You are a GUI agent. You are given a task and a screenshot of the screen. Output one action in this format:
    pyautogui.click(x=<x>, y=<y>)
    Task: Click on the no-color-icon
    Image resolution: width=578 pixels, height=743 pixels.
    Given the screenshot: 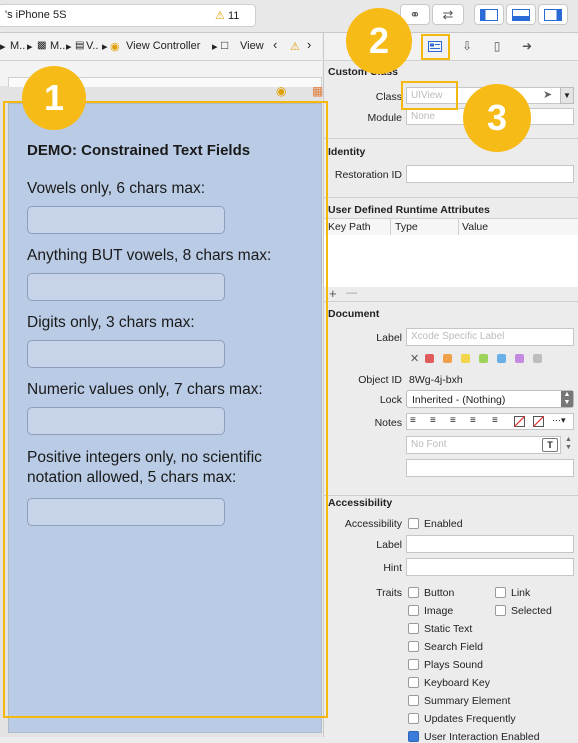 What is the action you would take?
    pyautogui.click(x=519, y=421)
    